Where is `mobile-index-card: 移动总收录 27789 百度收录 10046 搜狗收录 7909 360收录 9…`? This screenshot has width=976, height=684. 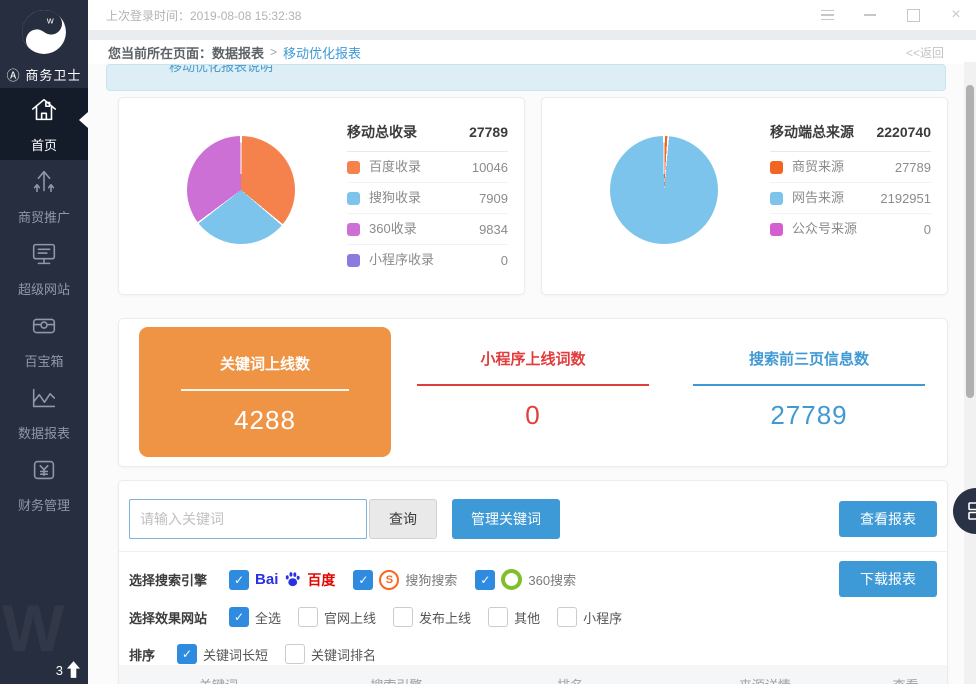
mobile-index-card: 移动总收录 27789 百度收录 10046 搜狗收录 7909 360收录 9… is located at coordinates (321, 196).